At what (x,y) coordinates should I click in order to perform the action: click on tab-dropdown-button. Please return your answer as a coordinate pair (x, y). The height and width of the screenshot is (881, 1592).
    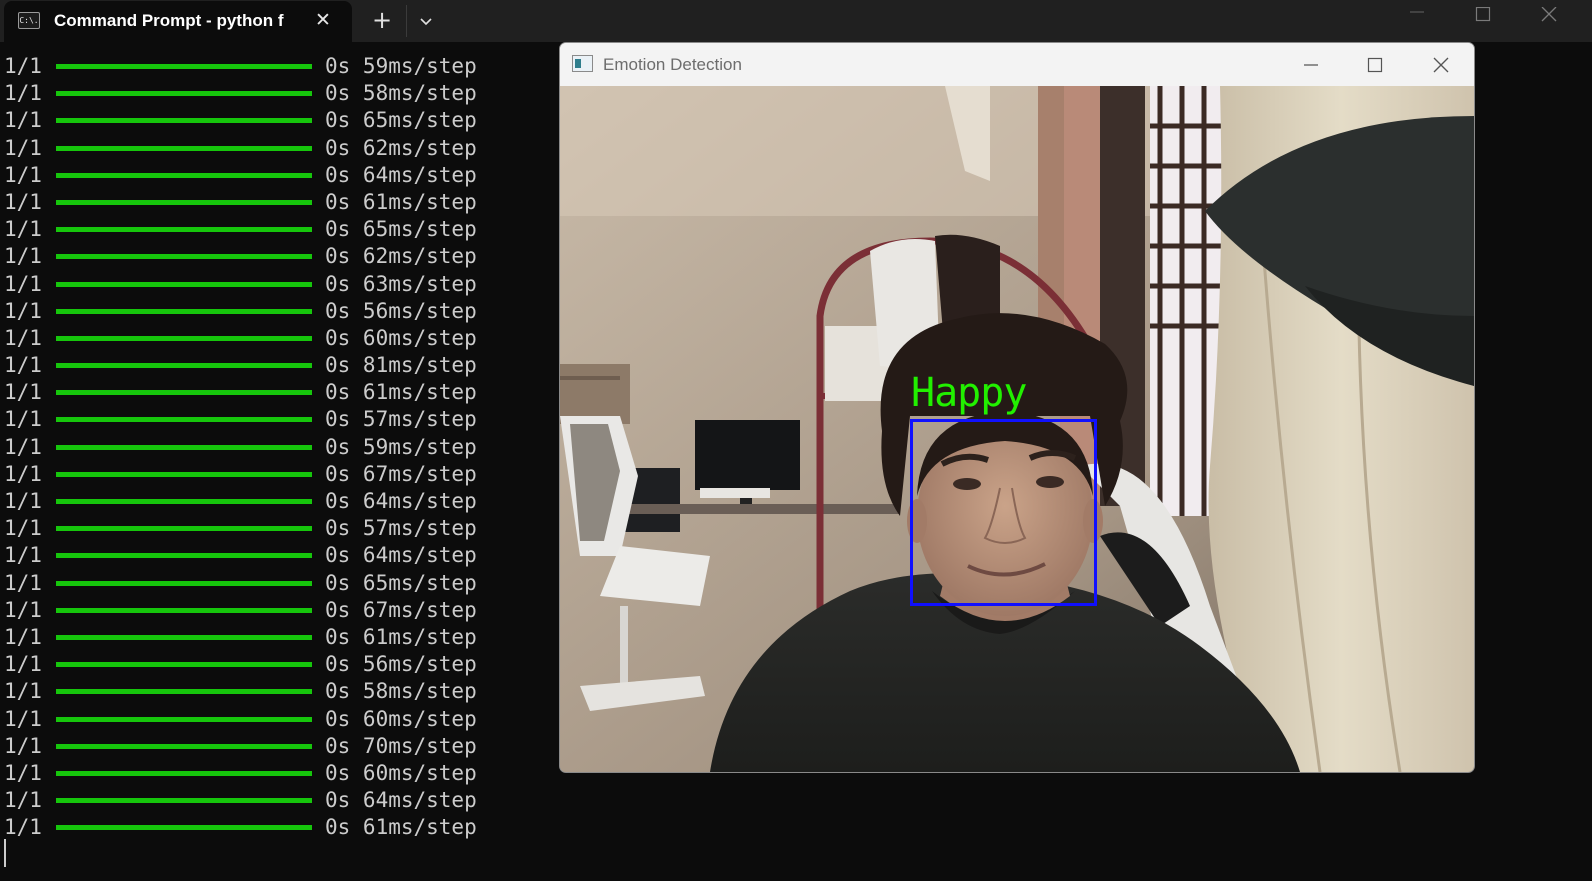
    Looking at the image, I should click on (426, 21).